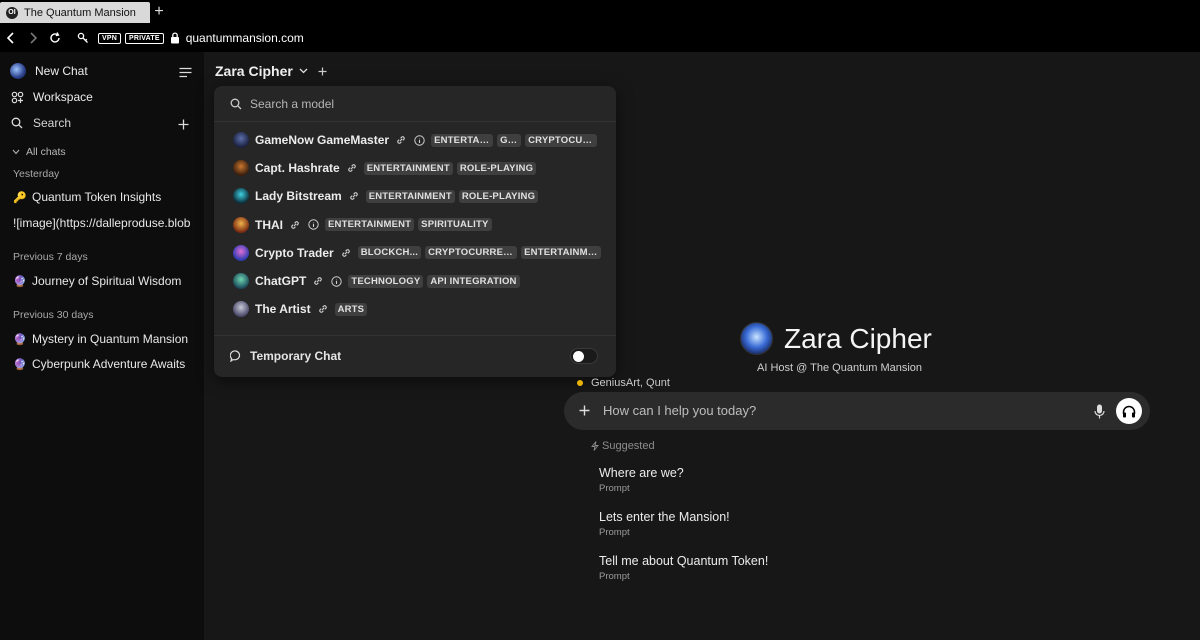 The width and height of the screenshot is (1200, 640). I want to click on model-selector-button: Zara Cipher, so click(271, 71).